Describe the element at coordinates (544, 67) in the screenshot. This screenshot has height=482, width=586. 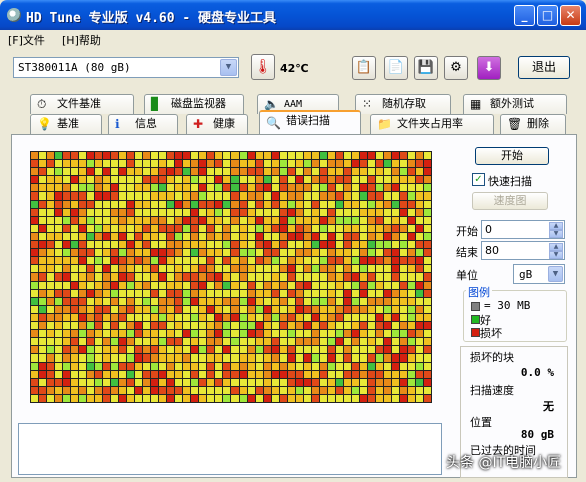
I see `exit-button: 退出` at that location.